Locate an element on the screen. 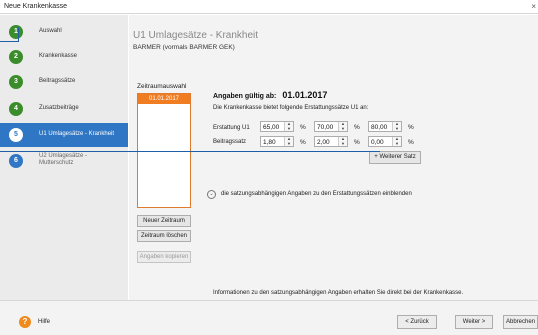 The width and height of the screenshot is (538, 335). stepper-value: 1,80 is located at coordinates (269, 142).